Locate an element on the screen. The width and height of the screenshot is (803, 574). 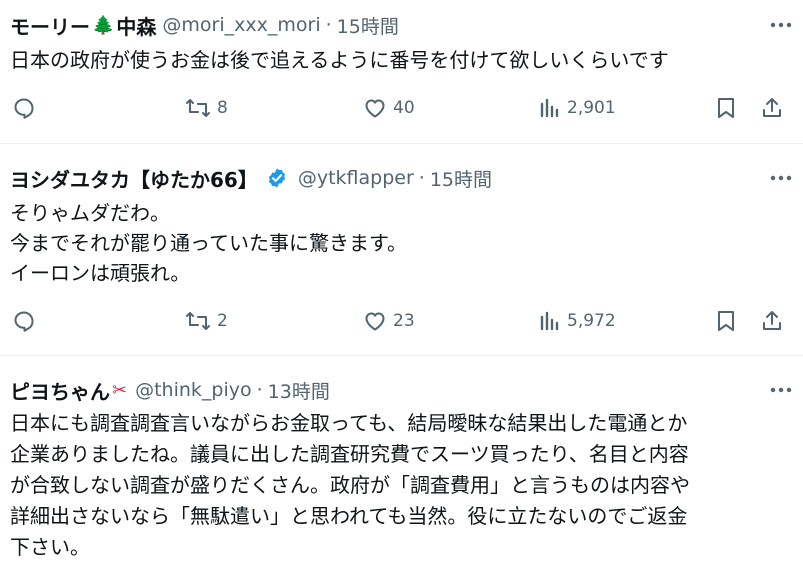
tweet-text-line: が合致しない調査が盛りだくさん。政府が「調査費用」と言うものは内容や is located at coordinates (350, 485).